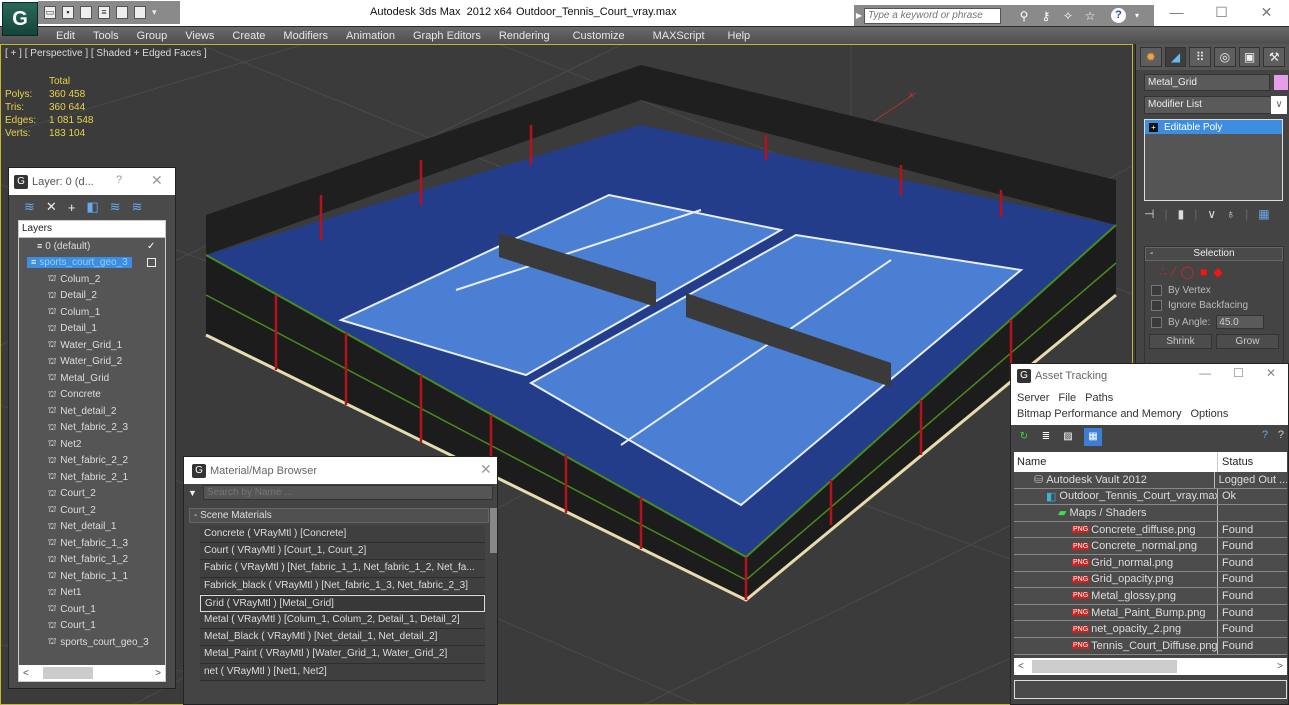  Describe the element at coordinates (1175, 57) in the screenshot. I see `modify-tab-icon: ◢` at that location.